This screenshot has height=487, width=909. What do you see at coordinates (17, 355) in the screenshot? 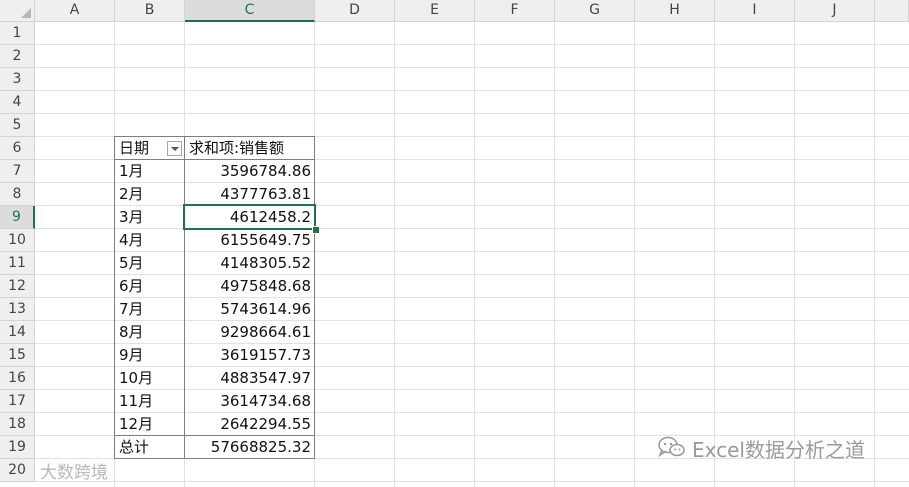
I see `row-header-15: 15` at bounding box center [17, 355].